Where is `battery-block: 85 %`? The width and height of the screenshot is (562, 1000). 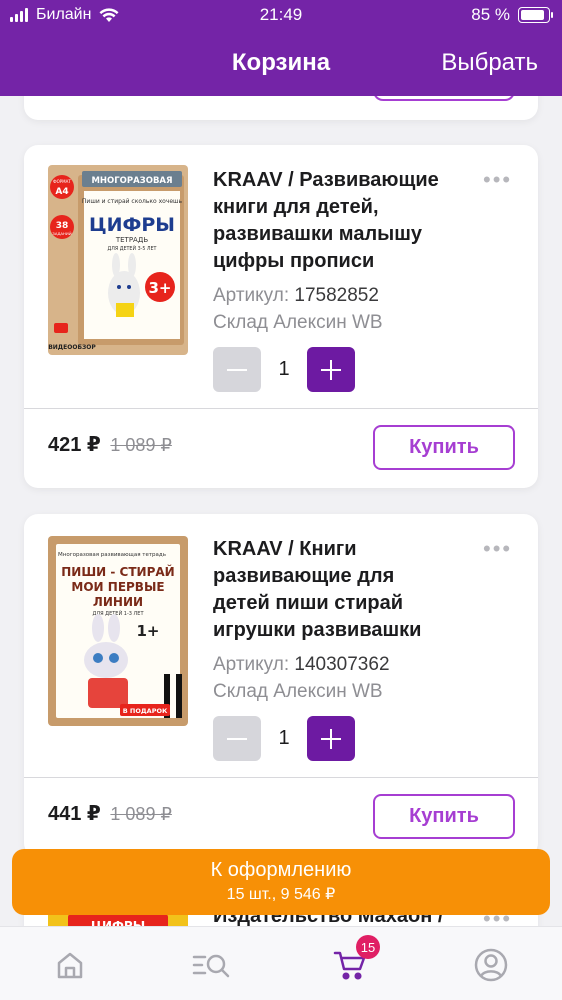
battery-block: 85 % is located at coordinates (512, 15).